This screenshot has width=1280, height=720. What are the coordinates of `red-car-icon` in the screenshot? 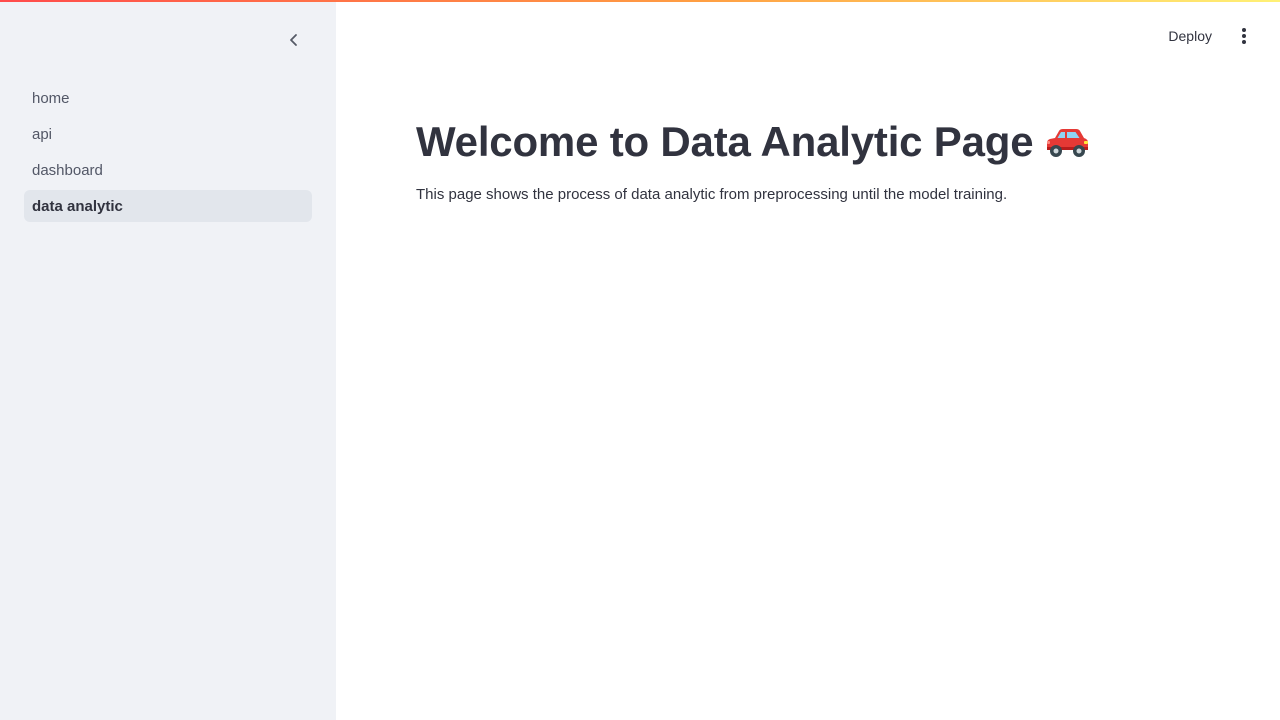 It's located at (1068, 143).